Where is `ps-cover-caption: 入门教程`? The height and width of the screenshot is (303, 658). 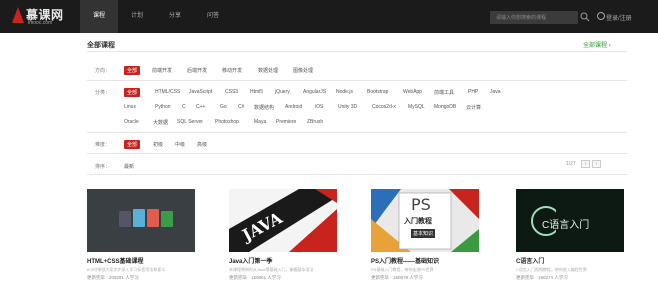
ps-cover-caption: 入门教程 is located at coordinates (418, 221).